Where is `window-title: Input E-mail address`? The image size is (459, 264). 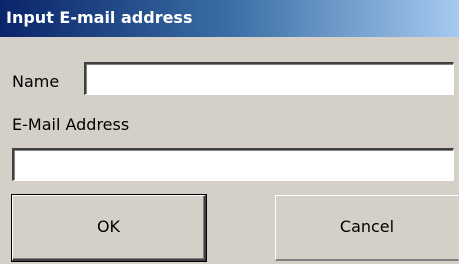
window-title: Input E-mail address is located at coordinates (99, 17).